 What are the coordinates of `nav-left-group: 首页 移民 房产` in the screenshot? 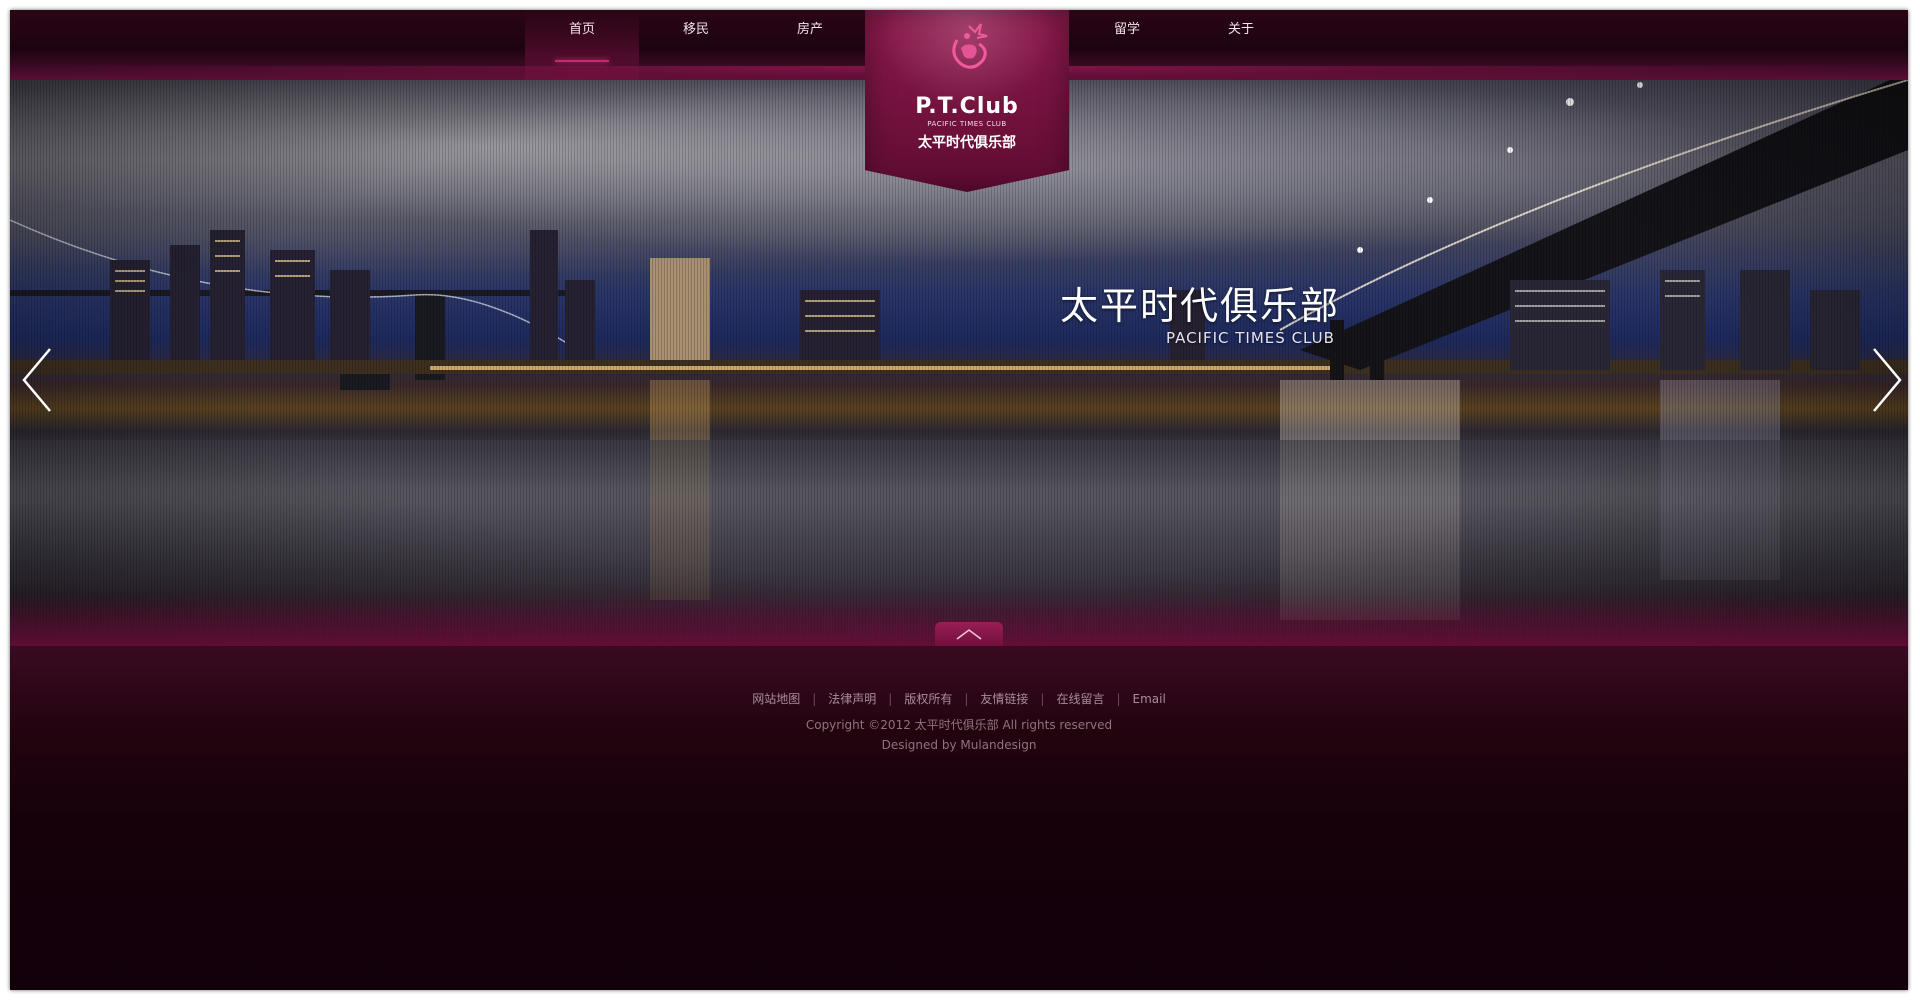 It's located at (696, 45).